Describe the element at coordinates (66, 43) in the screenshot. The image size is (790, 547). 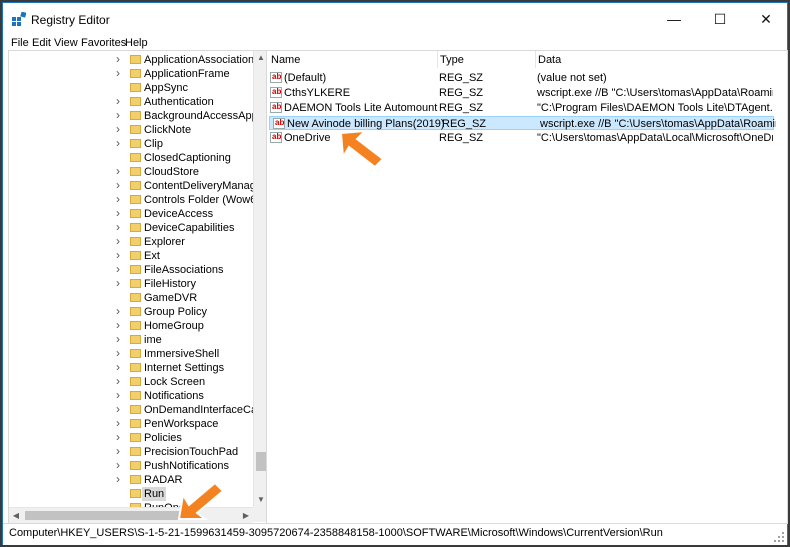
I see `menu-view: View` at that location.